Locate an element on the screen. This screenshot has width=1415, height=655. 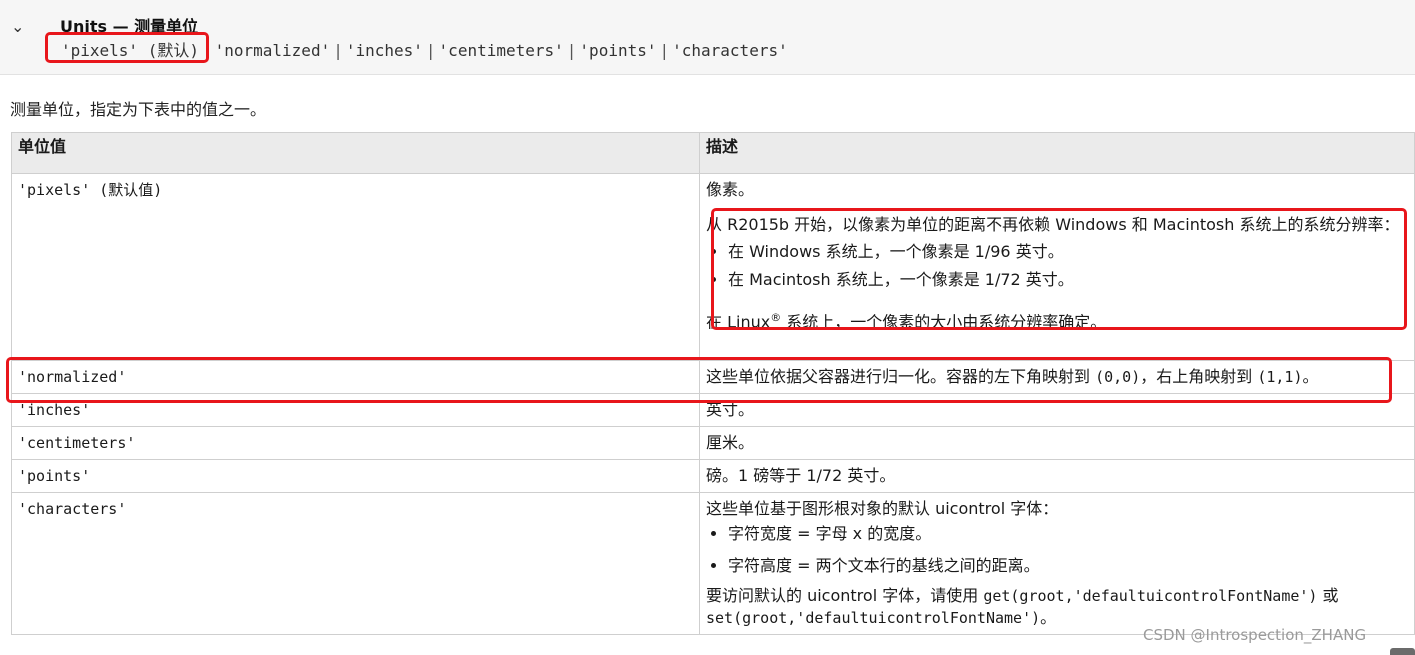
pixel-desc: 像素。 is located at coordinates (730, 189).